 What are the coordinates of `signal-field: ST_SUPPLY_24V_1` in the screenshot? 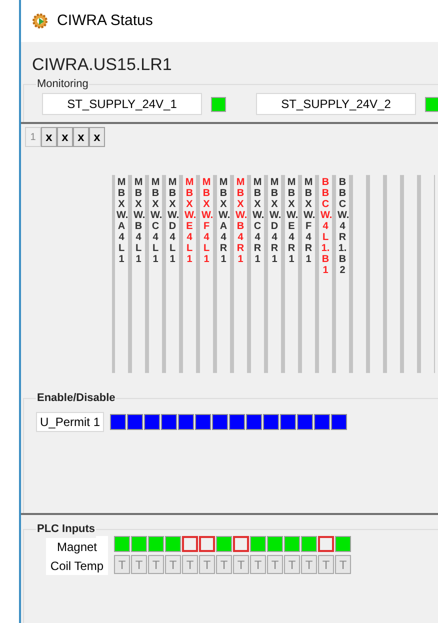 It's located at (122, 104).